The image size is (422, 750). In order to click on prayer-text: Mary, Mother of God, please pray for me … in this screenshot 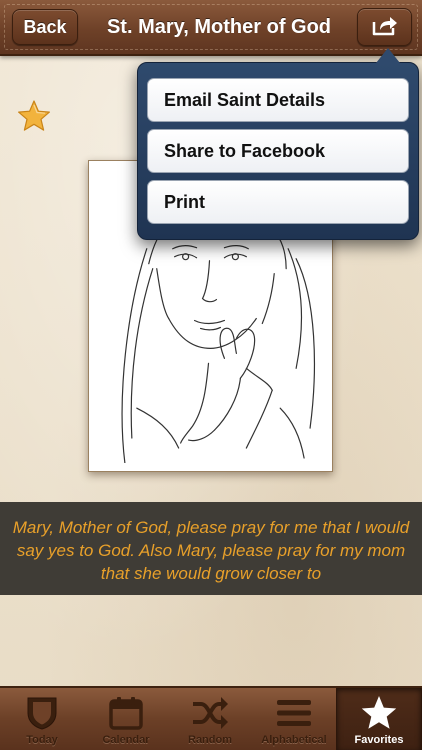, I will do `click(211, 550)`.